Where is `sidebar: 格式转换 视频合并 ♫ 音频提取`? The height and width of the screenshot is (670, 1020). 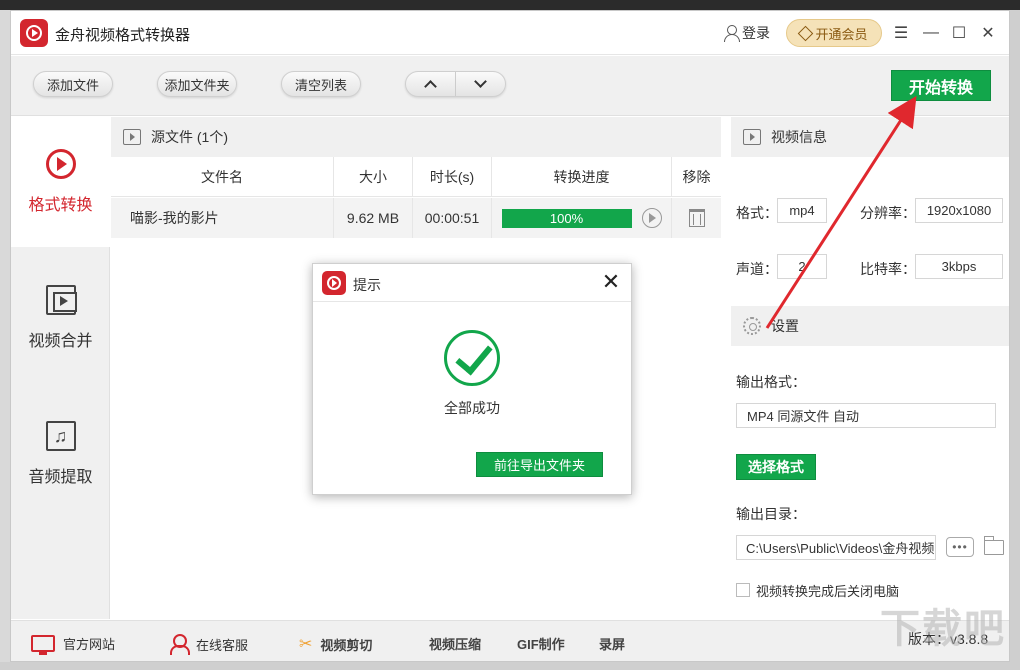
sidebar: 格式转换 视频合并 ♫ 音频提取 is located at coordinates (60, 368).